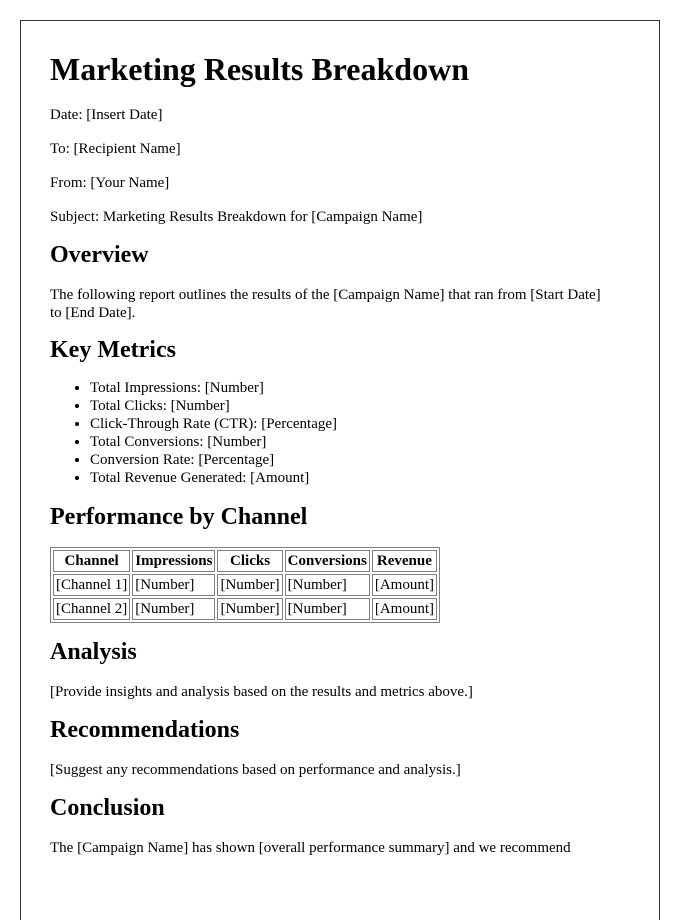 This screenshot has height=920, width=700. Describe the element at coordinates (250, 561) in the screenshot. I see `column-header: Clicks` at that location.